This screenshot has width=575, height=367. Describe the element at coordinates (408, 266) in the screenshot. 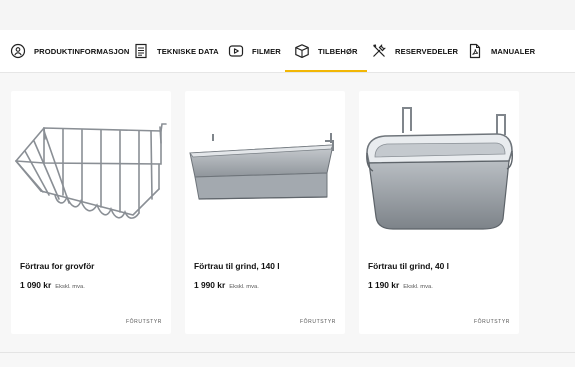

I see `product-title: Förtrau til grind, 40 l` at that location.